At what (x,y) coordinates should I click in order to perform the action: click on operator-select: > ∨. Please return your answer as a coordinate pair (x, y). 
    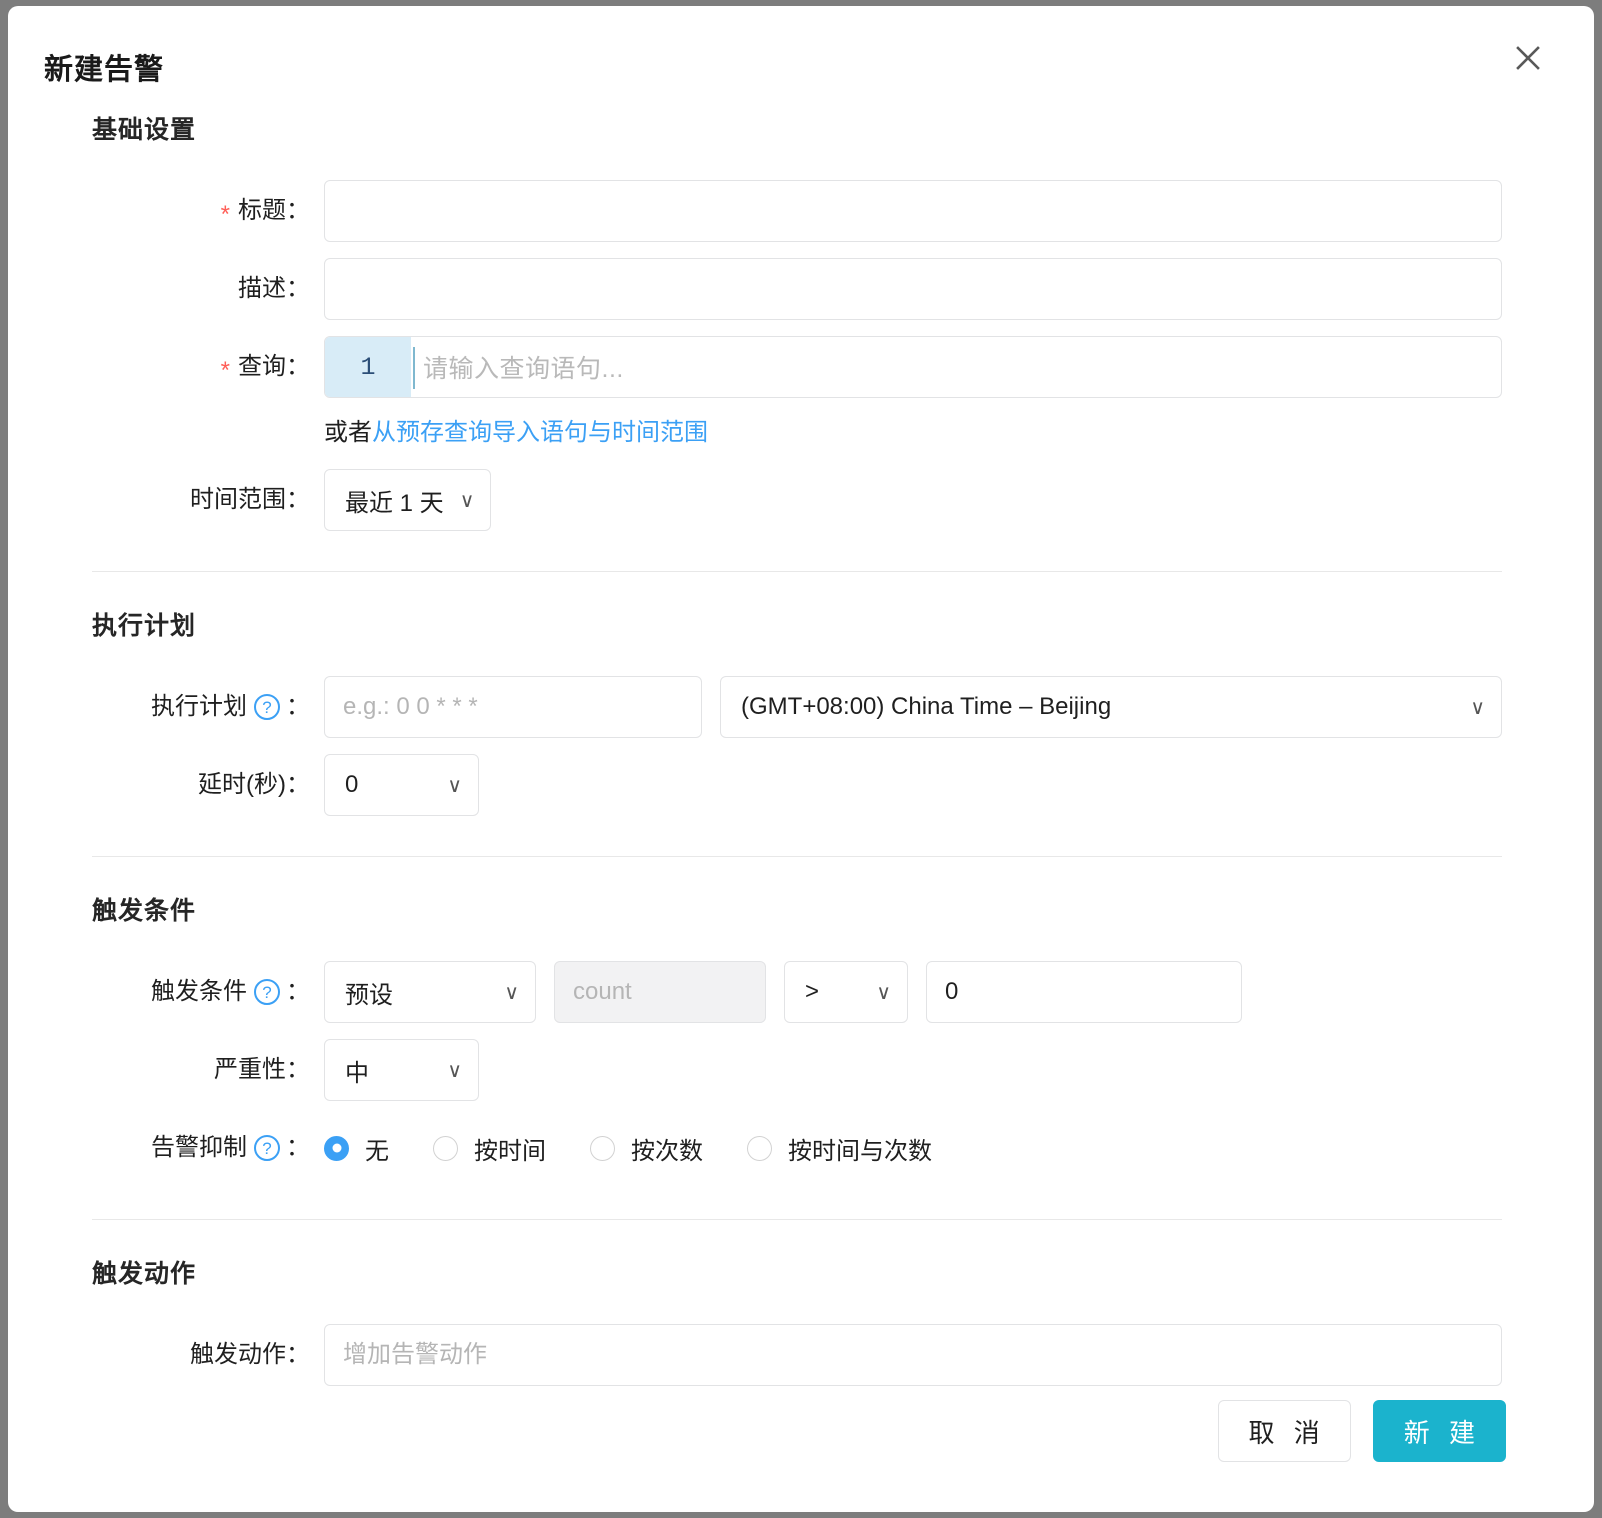
    Looking at the image, I should click on (846, 992).